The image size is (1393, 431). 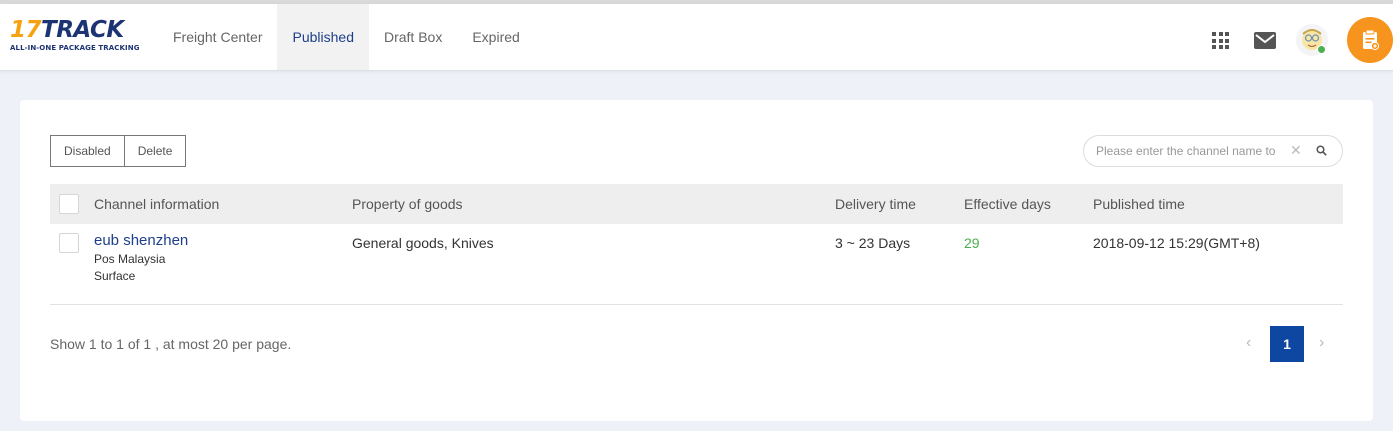 I want to click on logo-wordmark: 17TRACK, so click(x=76, y=30).